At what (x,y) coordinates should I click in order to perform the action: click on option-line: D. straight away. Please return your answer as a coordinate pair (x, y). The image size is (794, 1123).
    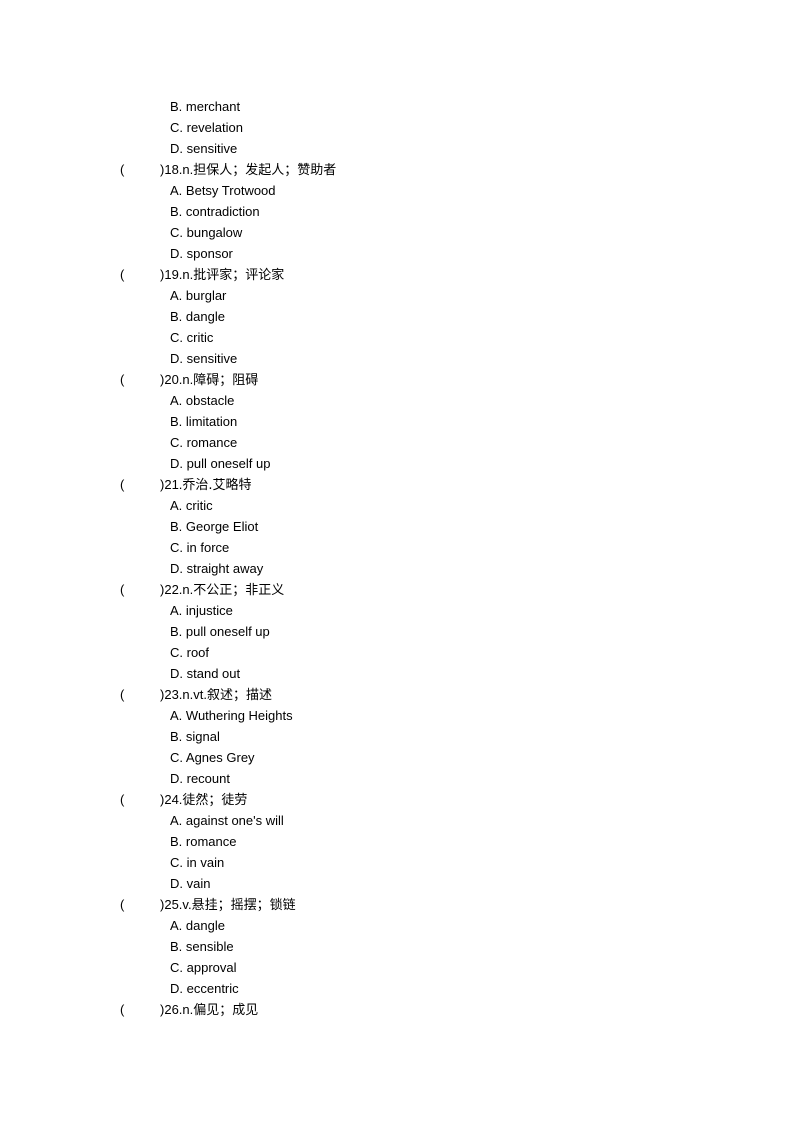
    Looking at the image, I should click on (397, 568).